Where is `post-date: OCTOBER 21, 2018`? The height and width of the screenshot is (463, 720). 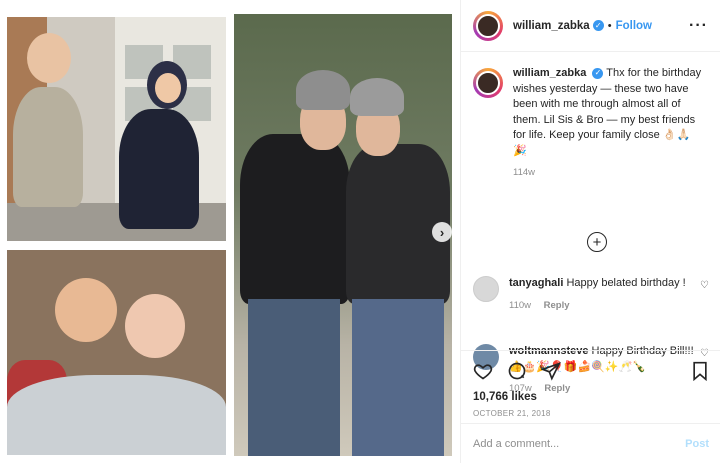 post-date: OCTOBER 21, 2018 is located at coordinates (512, 413).